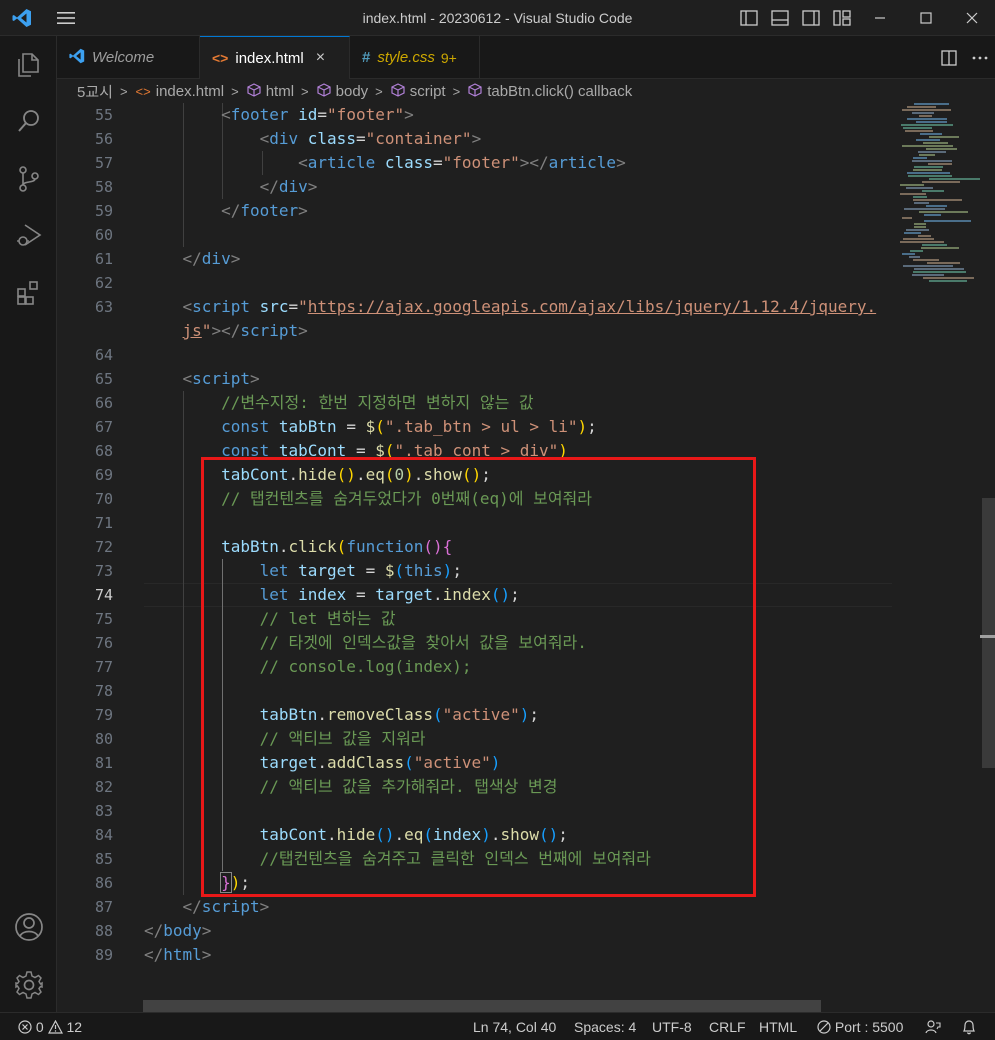 The image size is (995, 1040). What do you see at coordinates (28, 65) in the screenshot?
I see `explorer-icon` at bounding box center [28, 65].